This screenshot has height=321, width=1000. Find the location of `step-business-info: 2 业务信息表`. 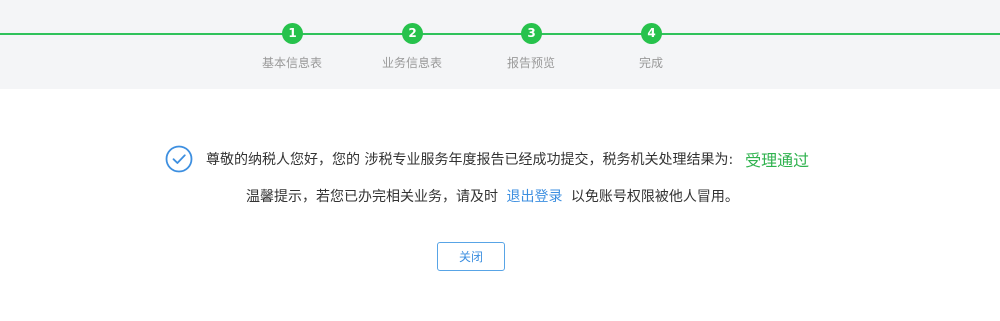

step-business-info: 2 业务信息表 is located at coordinates (412, 44).